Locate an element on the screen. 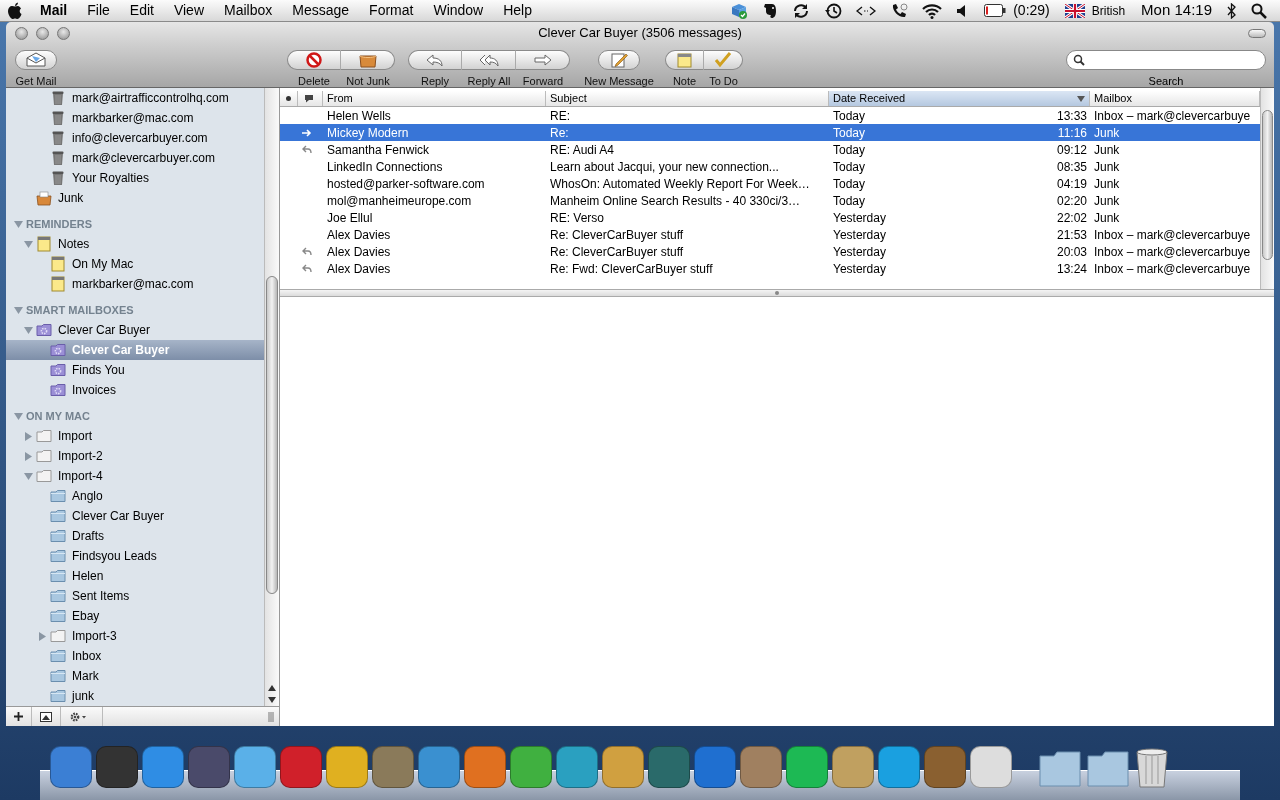  message-row: mol@manheimeurope.com Manheim Online Search Results - 40 330ci/3… Today 02:20 Junk is located at coordinates (770, 200).